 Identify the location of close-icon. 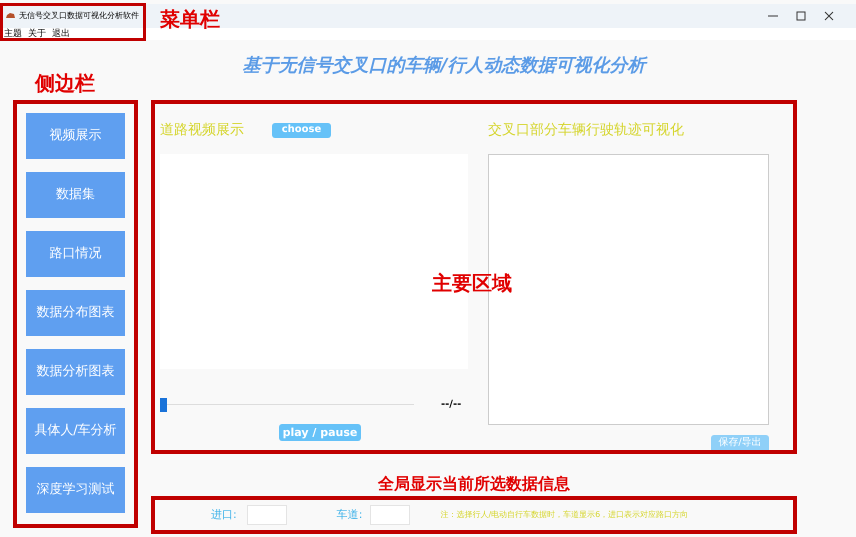
(829, 16).